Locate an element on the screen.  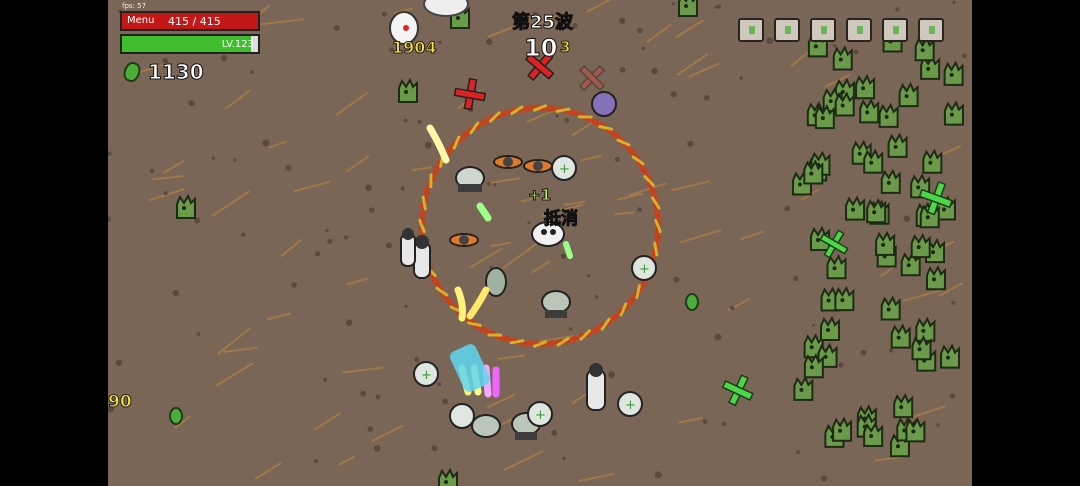
gem-counter: 1130 is located at coordinates (163, 72).